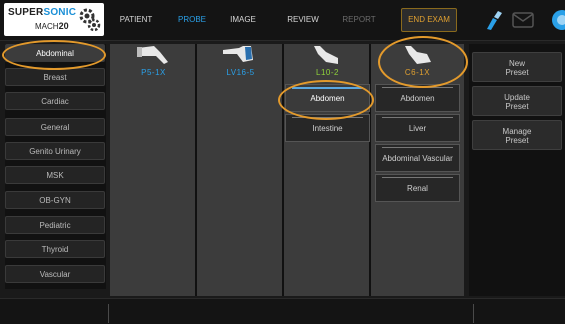 The height and width of the screenshot is (324, 565). I want to click on phased-probe-icon, so click(152, 55).